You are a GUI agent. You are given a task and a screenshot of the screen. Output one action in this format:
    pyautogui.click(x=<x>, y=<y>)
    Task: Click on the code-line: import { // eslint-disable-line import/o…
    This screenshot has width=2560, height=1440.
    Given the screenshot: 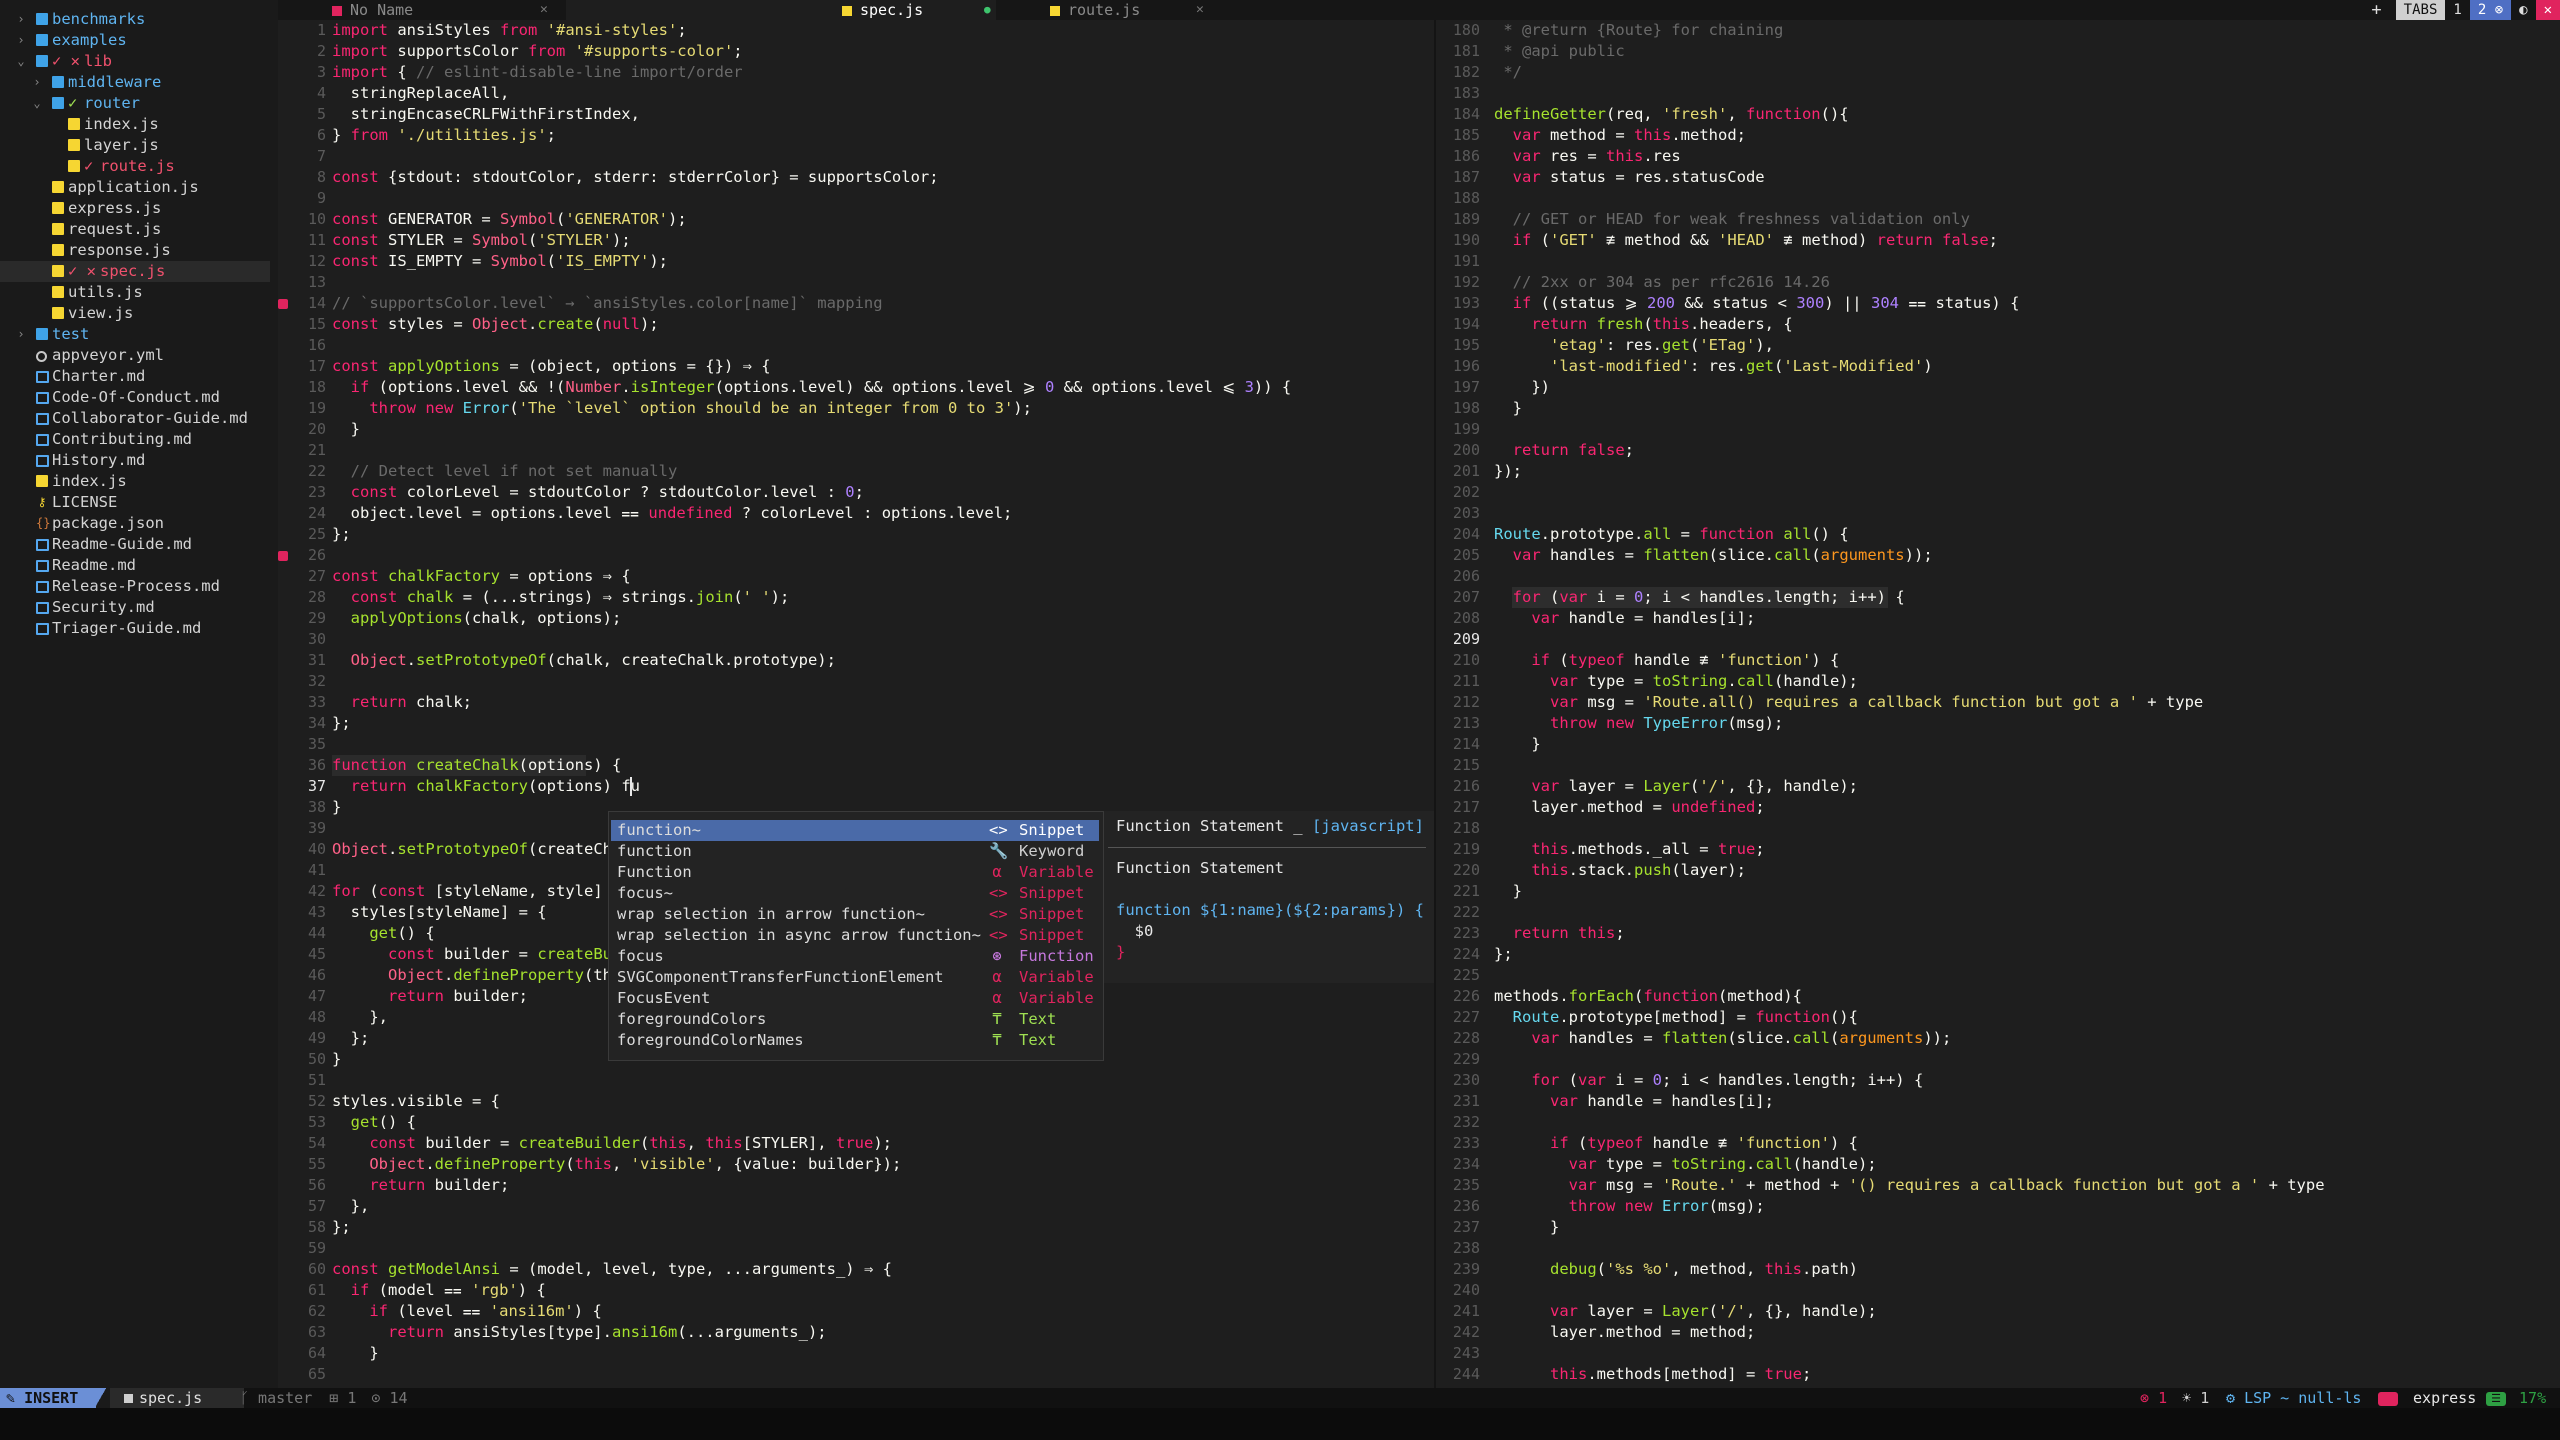 What is the action you would take?
    pyautogui.click(x=537, y=72)
    